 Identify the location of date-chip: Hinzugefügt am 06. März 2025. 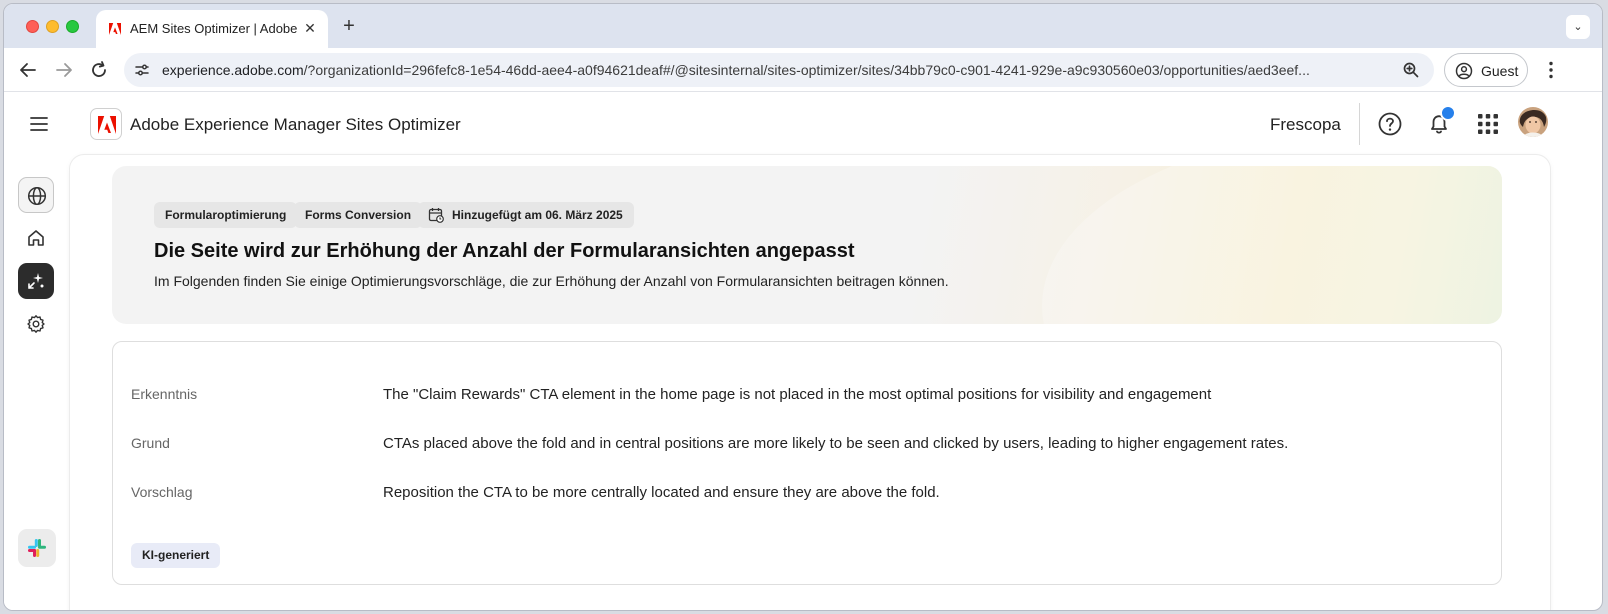
(526, 215).